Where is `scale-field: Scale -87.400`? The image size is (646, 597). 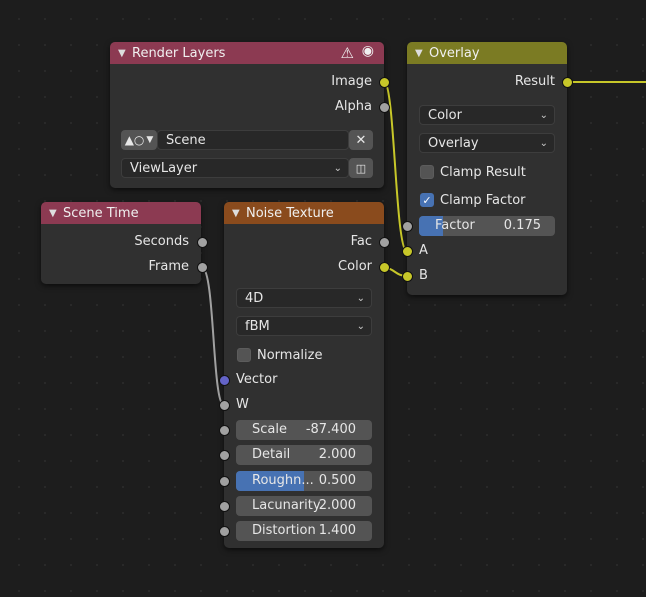
scale-field: Scale -87.400 is located at coordinates (304, 430).